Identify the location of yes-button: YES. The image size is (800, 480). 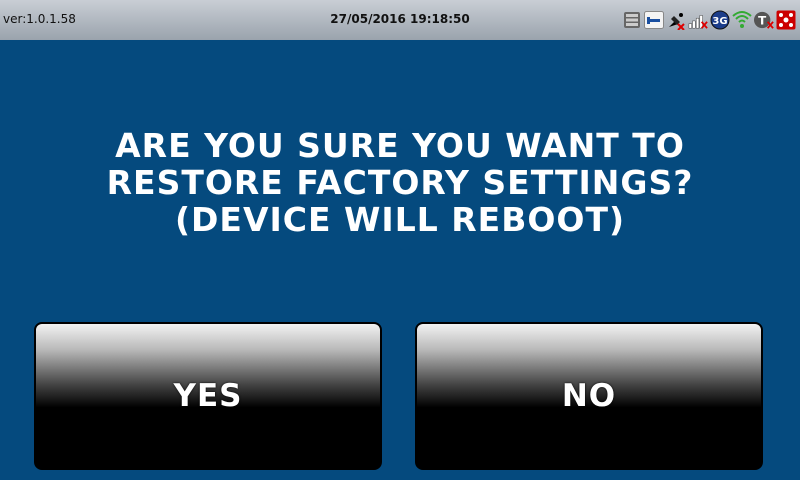
(208, 396).